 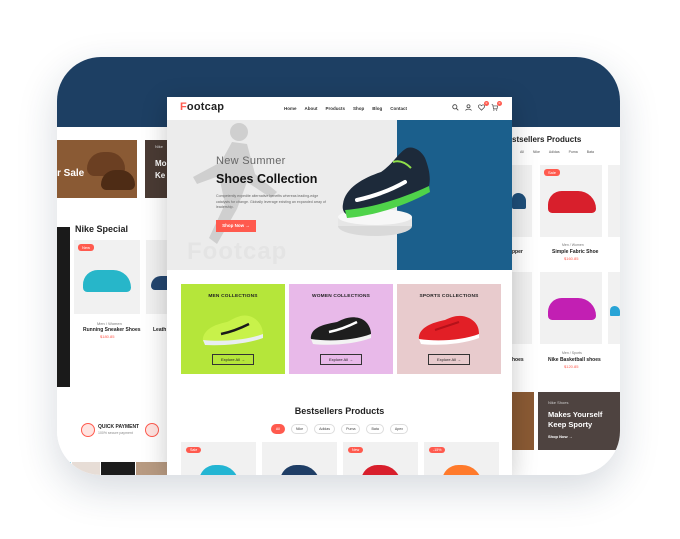 I want to click on sale-banner: r Sale, so click(x=97, y=169).